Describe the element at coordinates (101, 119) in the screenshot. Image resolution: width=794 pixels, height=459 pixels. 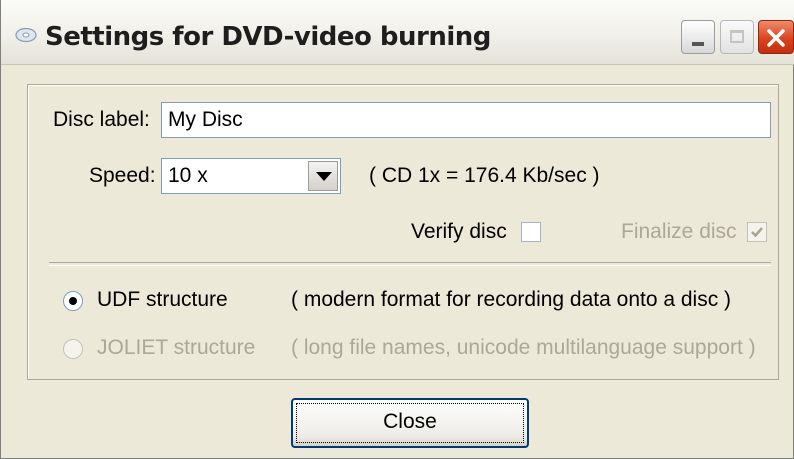
I see `disc-label-caption: Disc label:` at that location.